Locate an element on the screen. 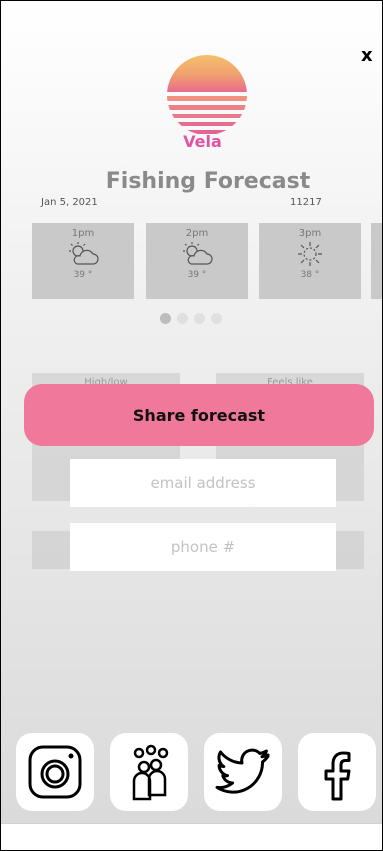 The width and height of the screenshot is (383, 851). hour-time: 3pm is located at coordinates (310, 233).